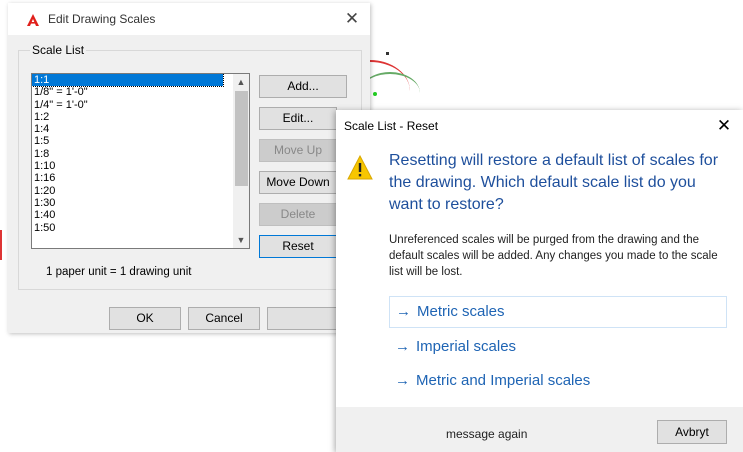  I want to click on metric-and-imperial-scales-option: → Metric and Imperial scales, so click(557, 381).